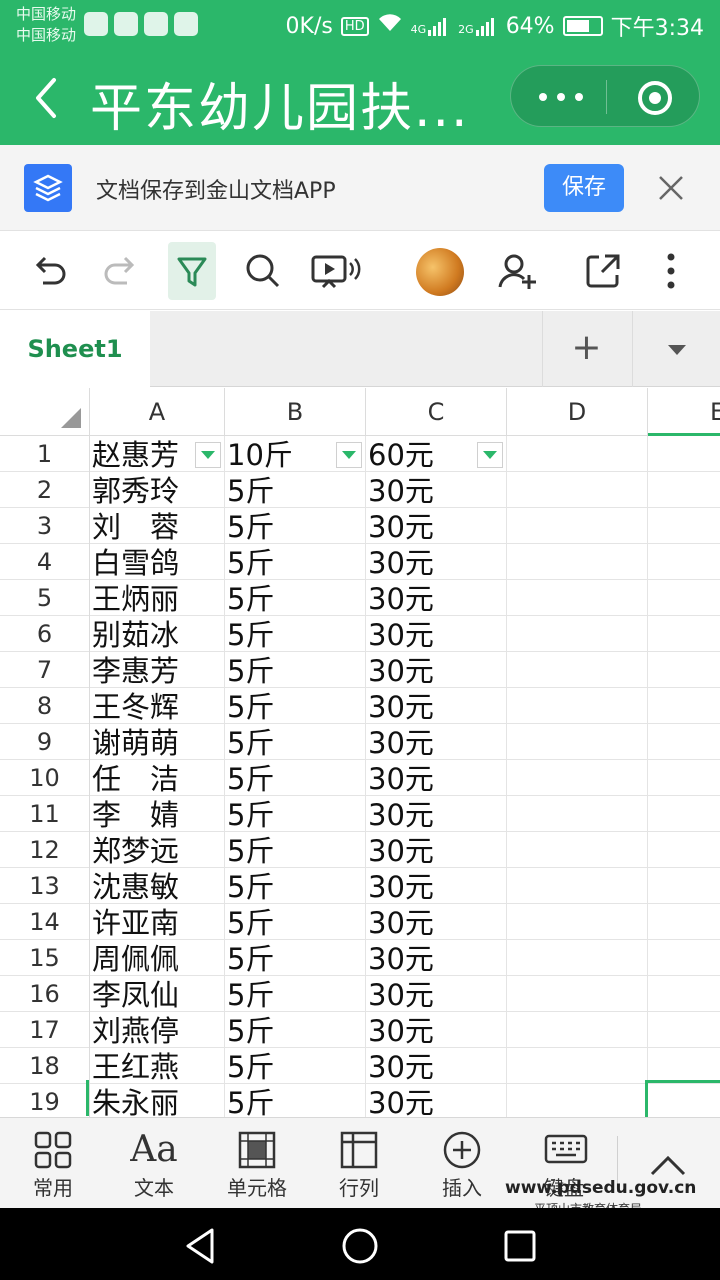 This screenshot has height=1280, width=720. What do you see at coordinates (45, 742) in the screenshot?
I see `row-number: 9` at bounding box center [45, 742].